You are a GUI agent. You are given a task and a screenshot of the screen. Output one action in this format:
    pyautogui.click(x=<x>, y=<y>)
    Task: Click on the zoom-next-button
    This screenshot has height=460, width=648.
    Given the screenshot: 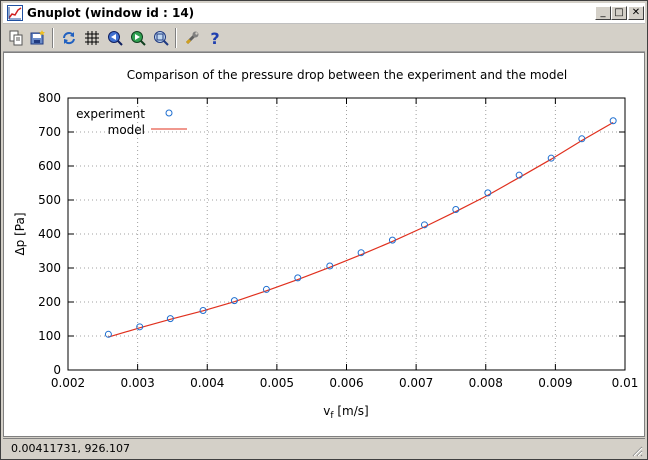 What is the action you would take?
    pyautogui.click(x=138, y=38)
    